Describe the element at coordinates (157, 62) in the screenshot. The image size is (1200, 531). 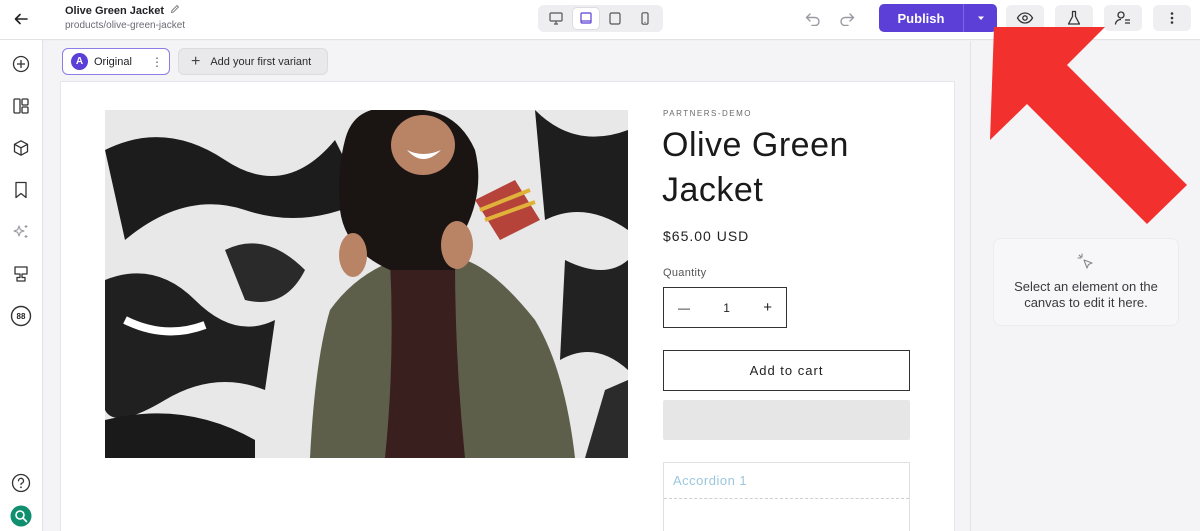
I see `more-vertical-icon: ⋮` at that location.